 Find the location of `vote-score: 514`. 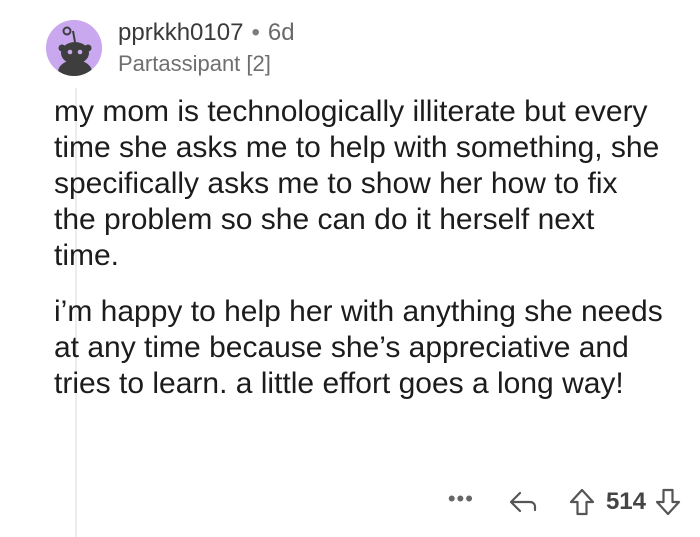

vote-score: 514 is located at coordinates (625, 501).